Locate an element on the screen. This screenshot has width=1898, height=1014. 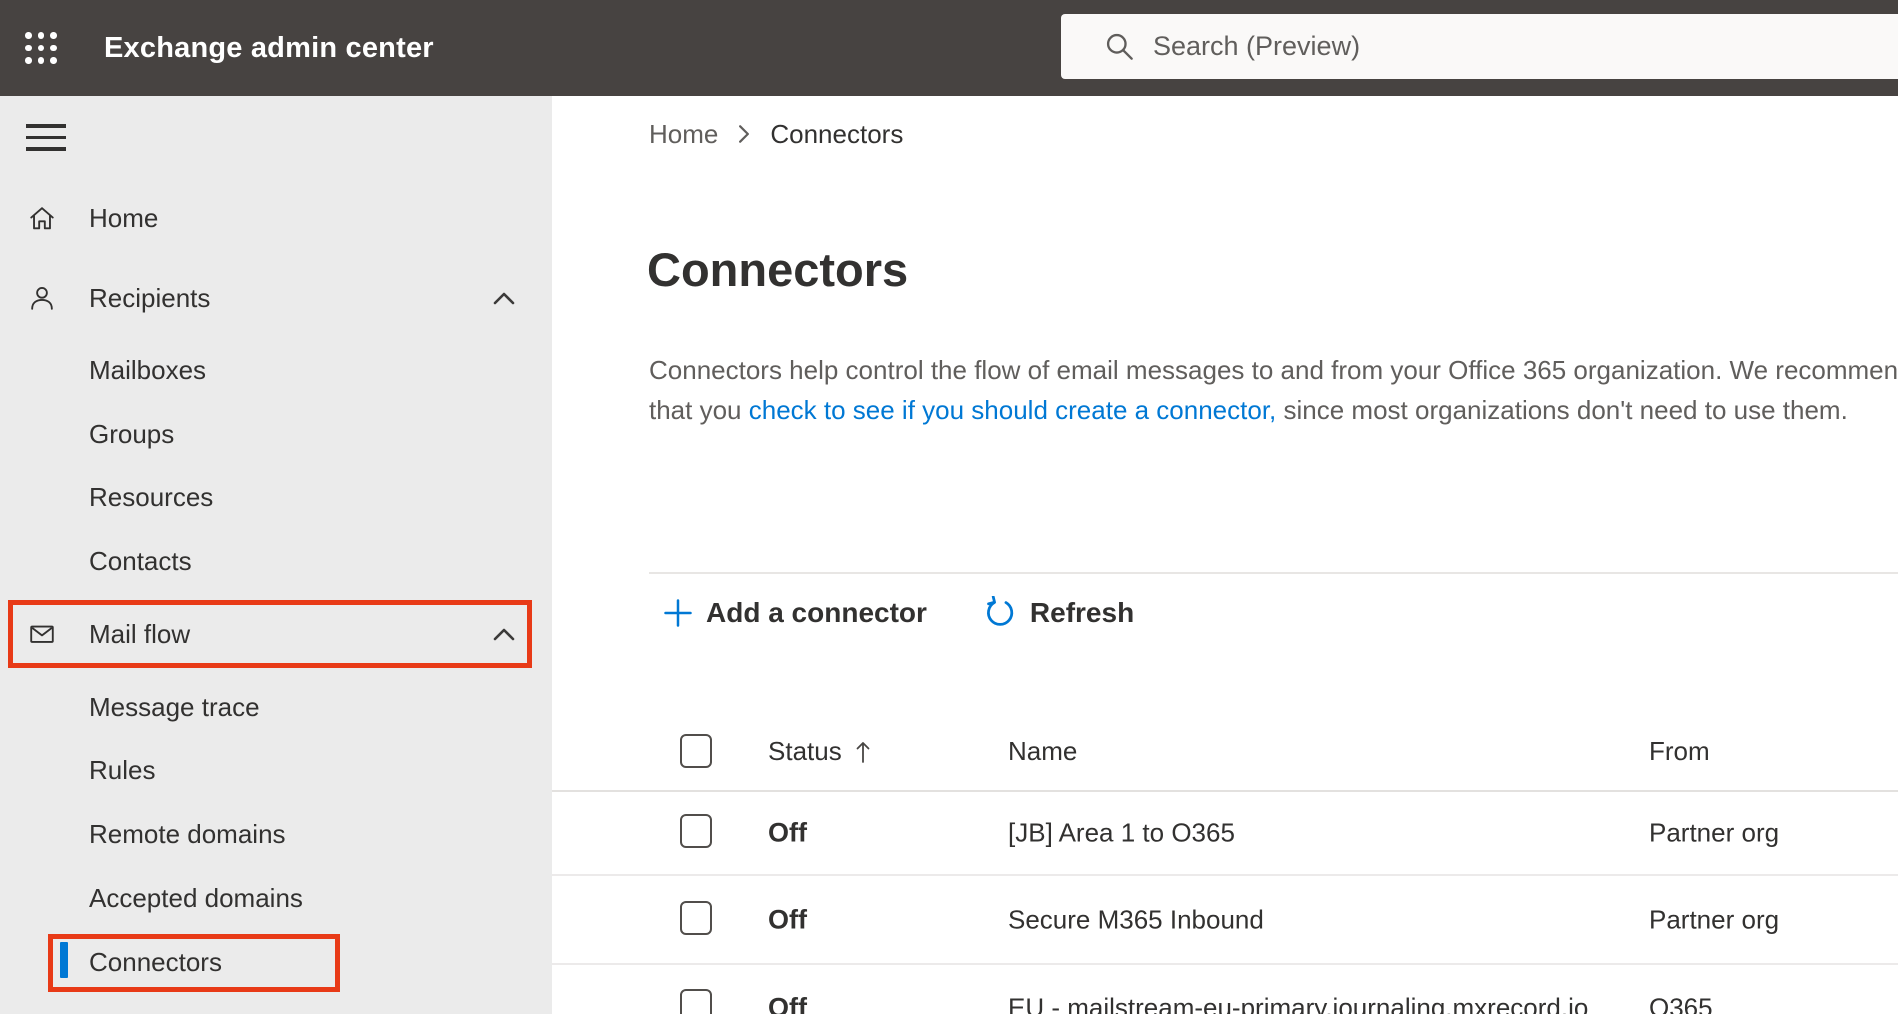
app-title: Exchange admin center is located at coordinates (269, 47).